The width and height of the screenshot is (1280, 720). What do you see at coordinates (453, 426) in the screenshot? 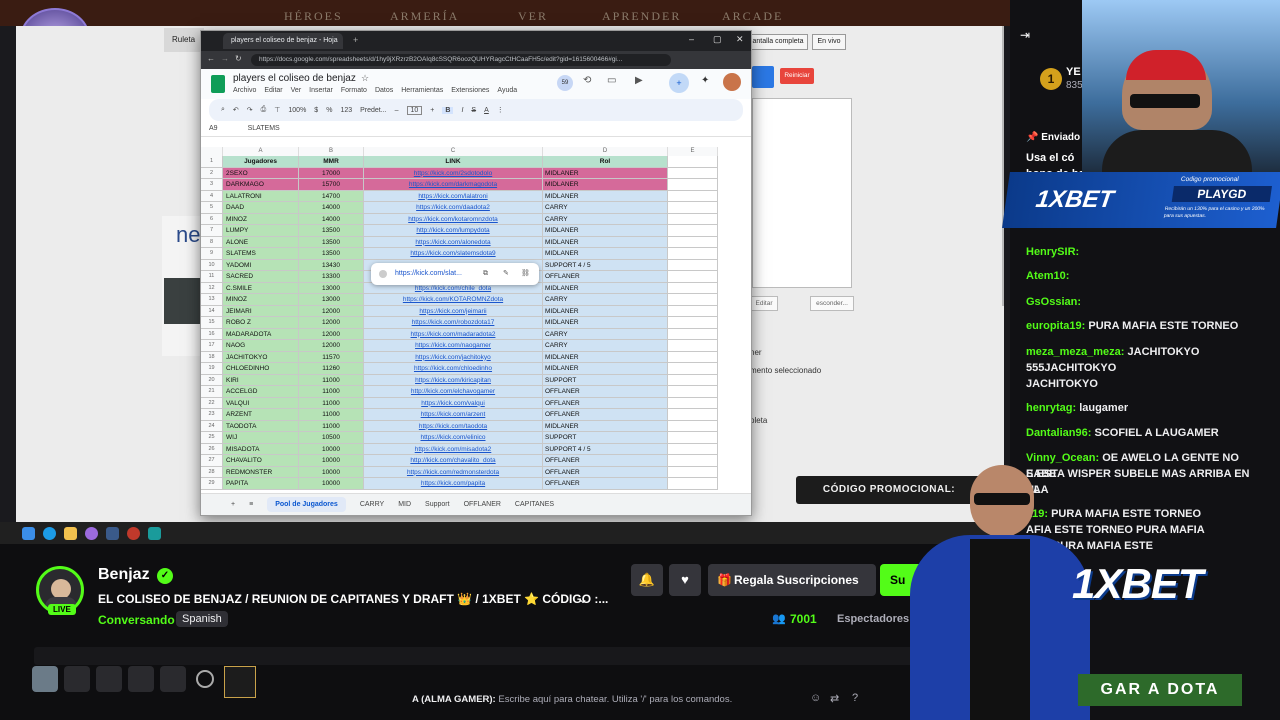
I see `cell-link: https://kick.com/taodota` at bounding box center [453, 426].